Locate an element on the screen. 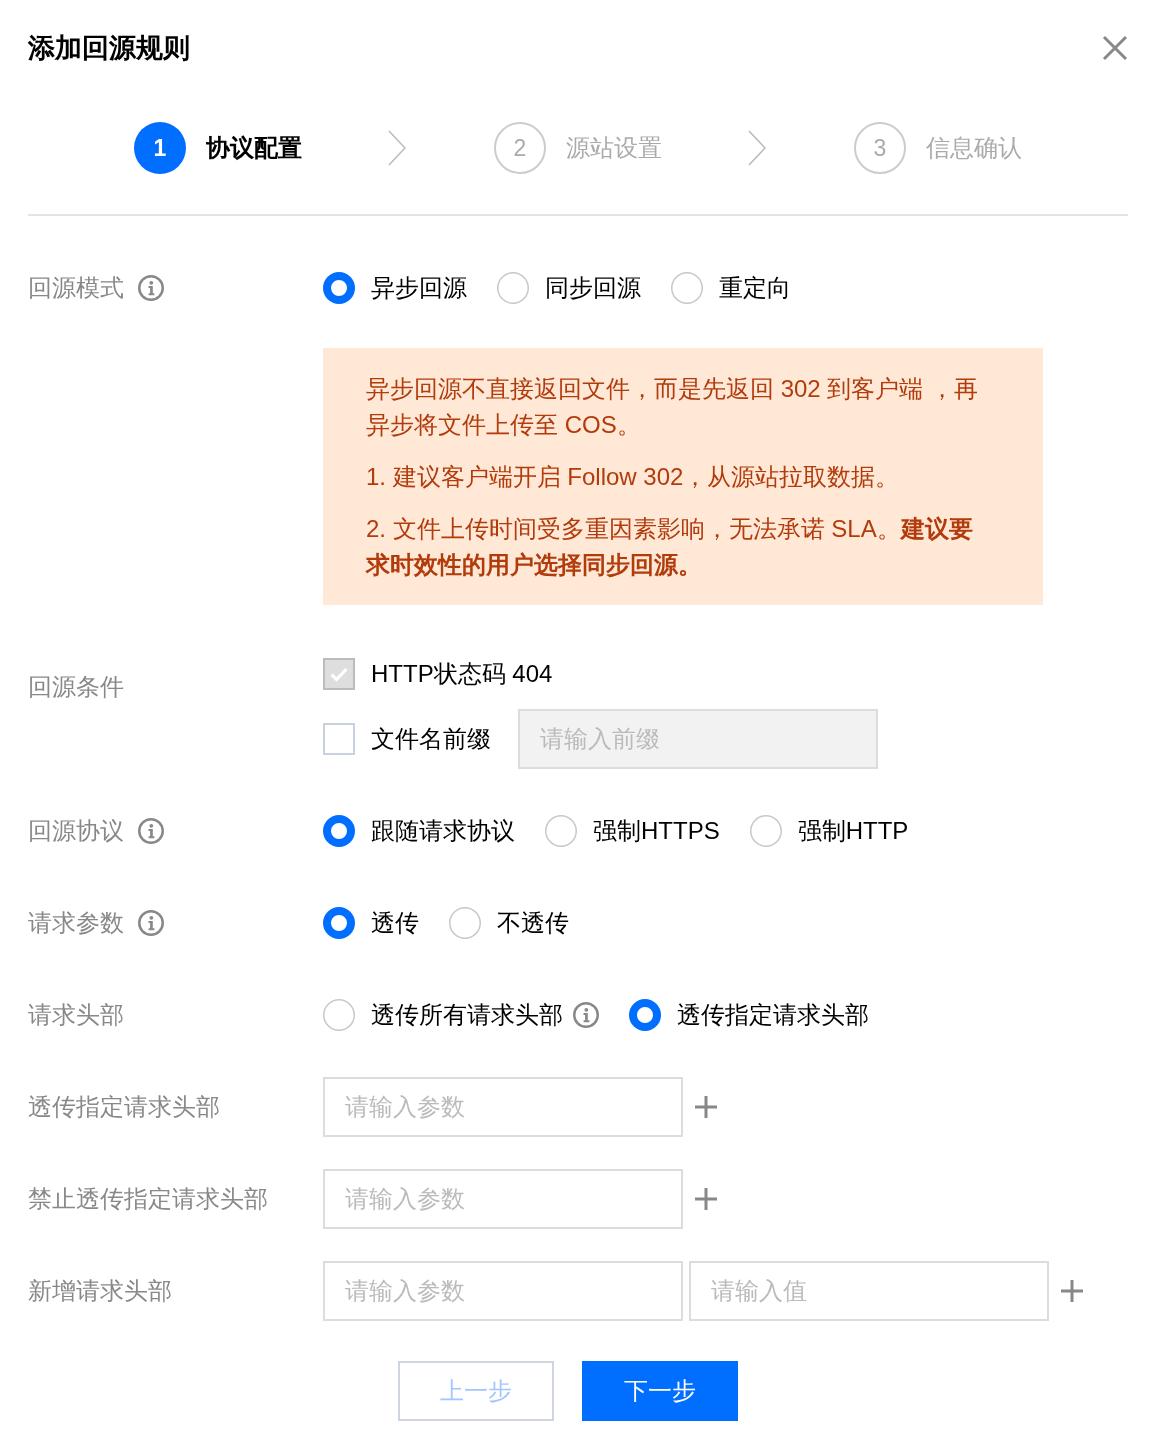 The height and width of the screenshot is (1440, 1152). field-label: 透传指定请求头部 is located at coordinates (124, 1107).